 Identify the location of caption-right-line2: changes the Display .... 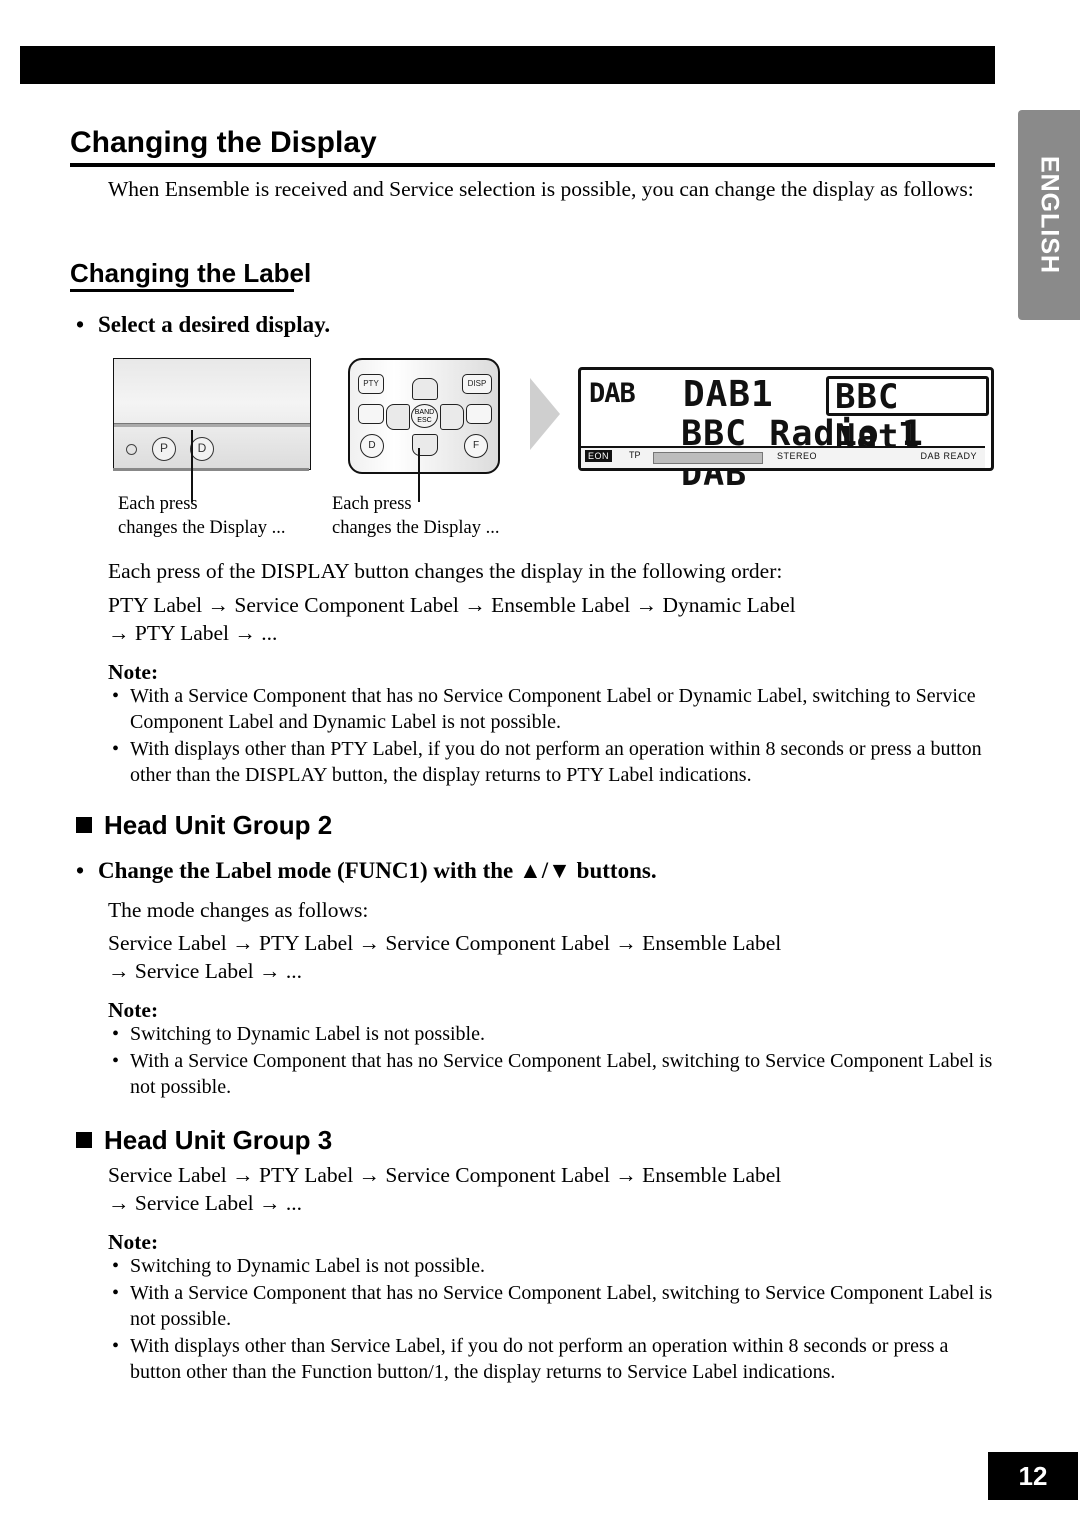
(416, 528).